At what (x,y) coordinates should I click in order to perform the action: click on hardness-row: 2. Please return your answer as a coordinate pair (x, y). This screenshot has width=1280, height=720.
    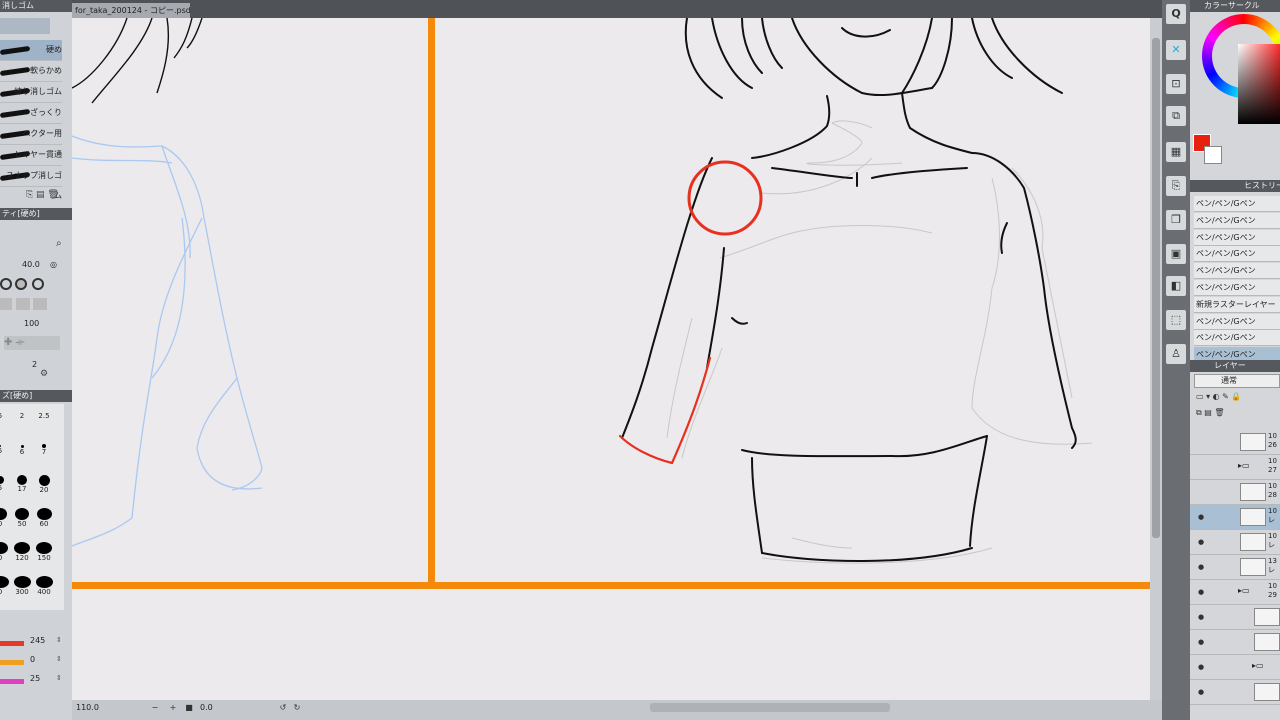
    Looking at the image, I should click on (35, 365).